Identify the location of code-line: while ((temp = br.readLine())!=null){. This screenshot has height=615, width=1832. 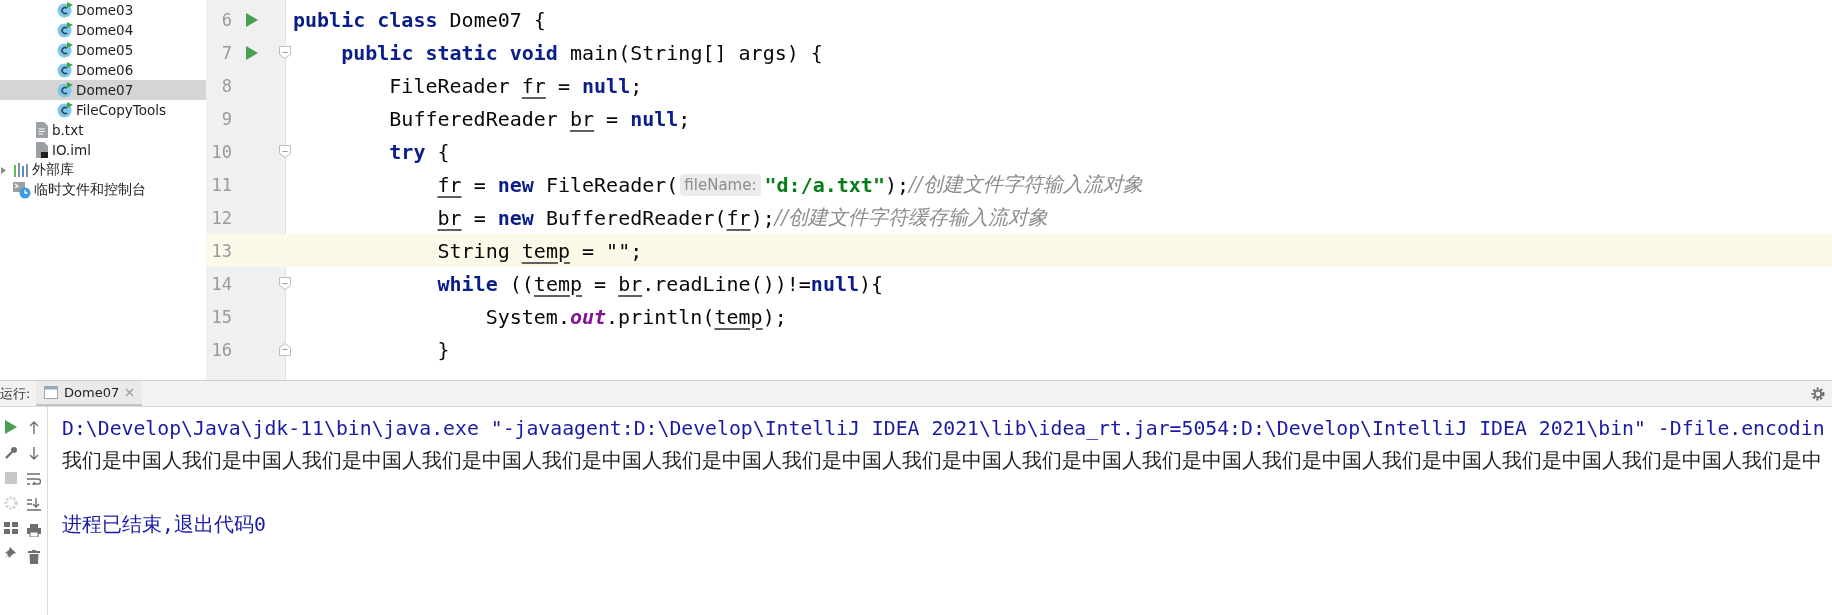
(660, 283).